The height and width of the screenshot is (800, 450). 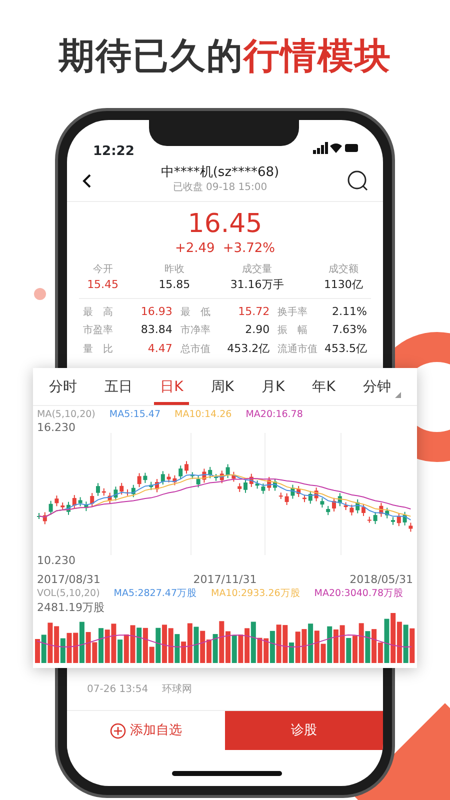 What do you see at coordinates (40, 294) in the screenshot?
I see `dot-decoration` at bounding box center [40, 294].